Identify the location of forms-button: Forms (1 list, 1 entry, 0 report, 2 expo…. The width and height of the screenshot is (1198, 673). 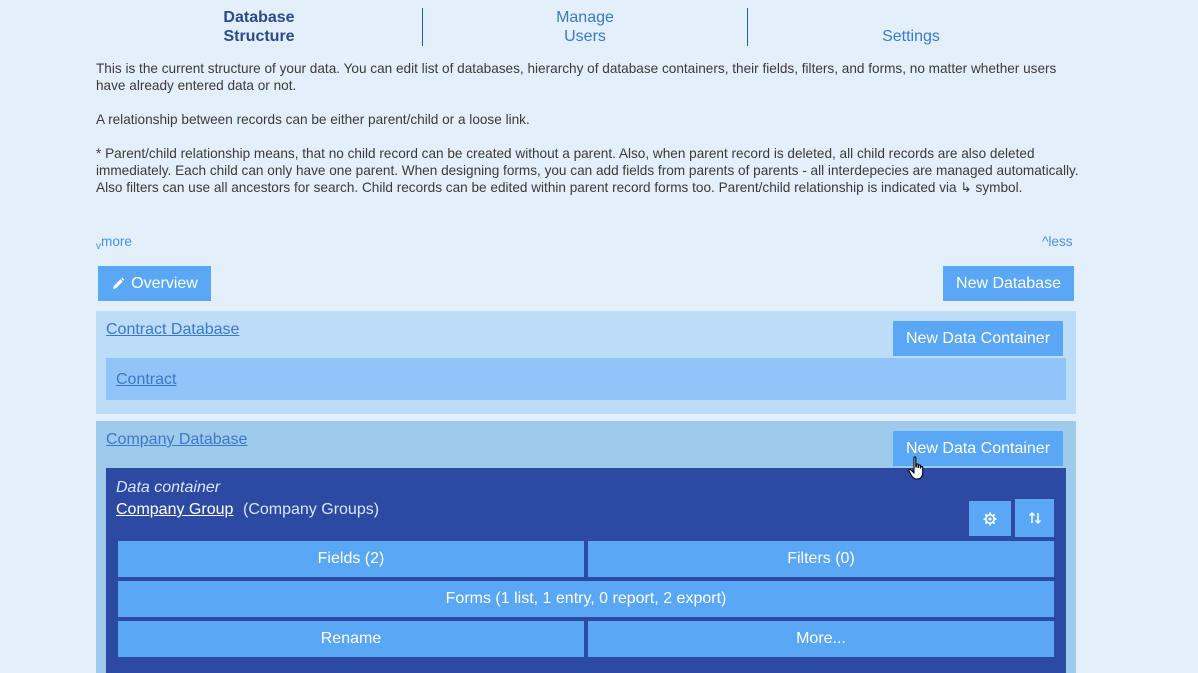
(586, 599).